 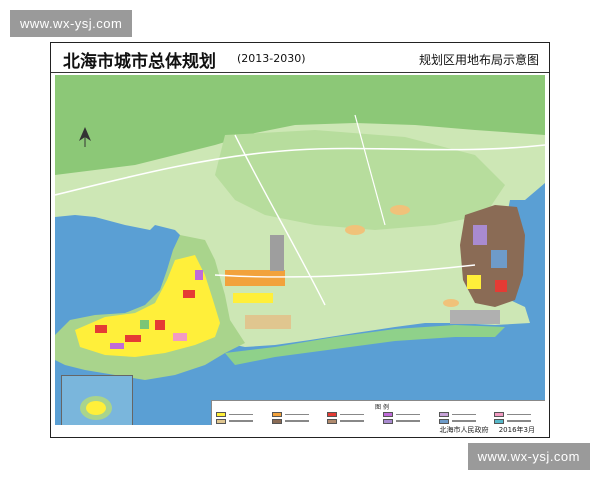 What do you see at coordinates (71, 23) in the screenshot?
I see `watermark-top: www.wx-ysj.com` at bounding box center [71, 23].